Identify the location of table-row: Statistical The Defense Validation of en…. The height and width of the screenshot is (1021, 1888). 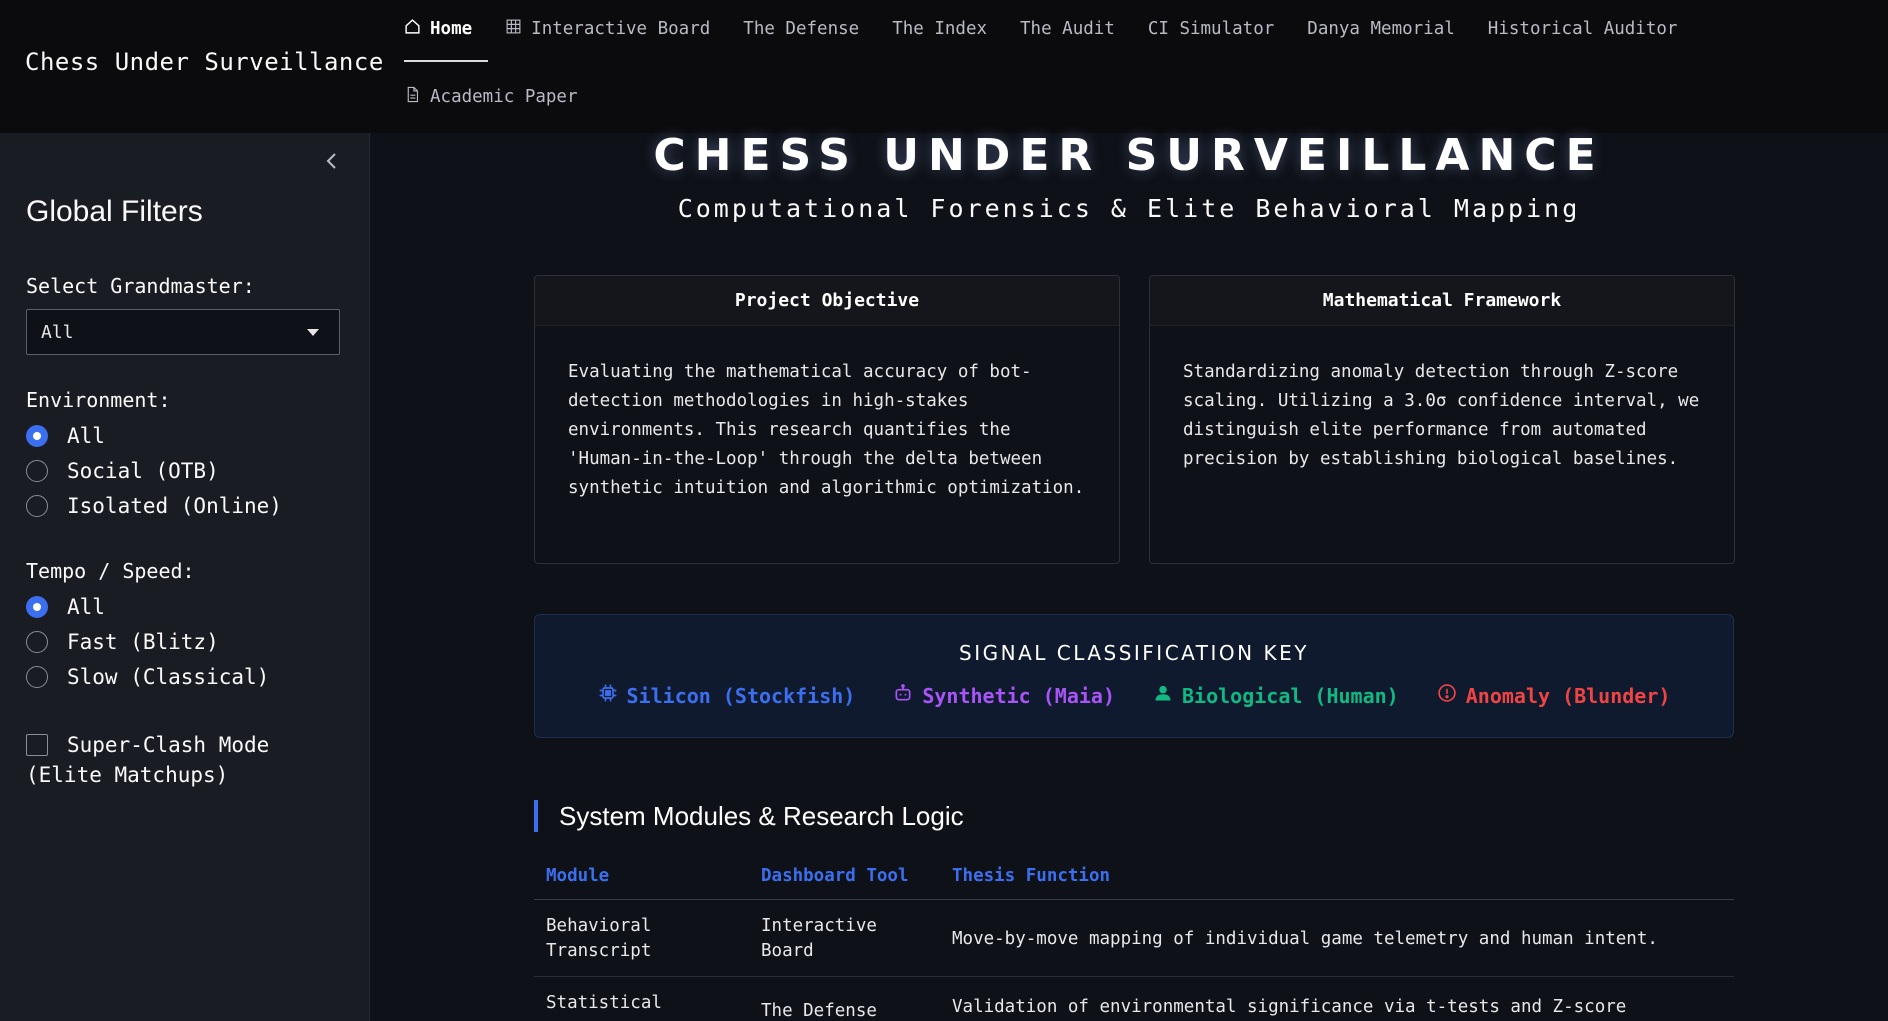
(1134, 999).